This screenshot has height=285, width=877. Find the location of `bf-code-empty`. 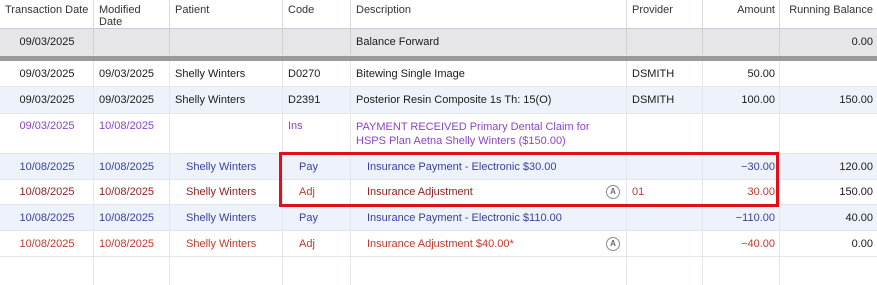

bf-code-empty is located at coordinates (317, 42).